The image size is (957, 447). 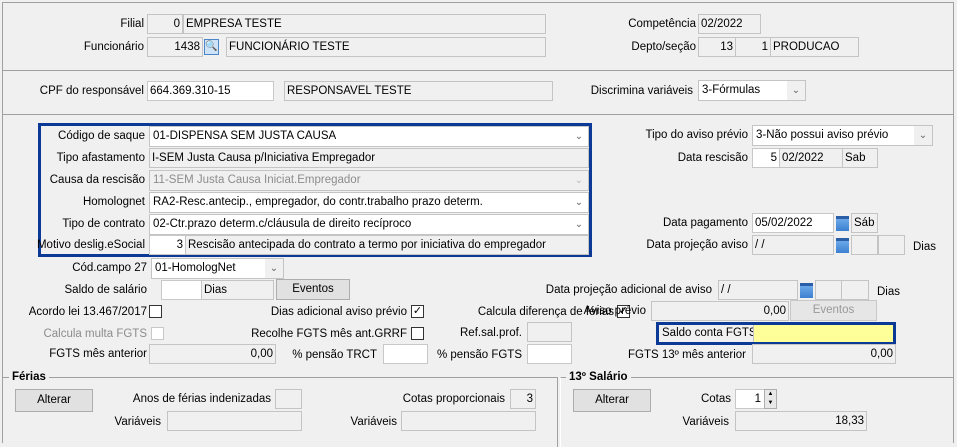 What do you see at coordinates (369, 180) in the screenshot?
I see `causa-select: 11-SEM Justa Causa Iniciat.Empregador ⌄` at bounding box center [369, 180].